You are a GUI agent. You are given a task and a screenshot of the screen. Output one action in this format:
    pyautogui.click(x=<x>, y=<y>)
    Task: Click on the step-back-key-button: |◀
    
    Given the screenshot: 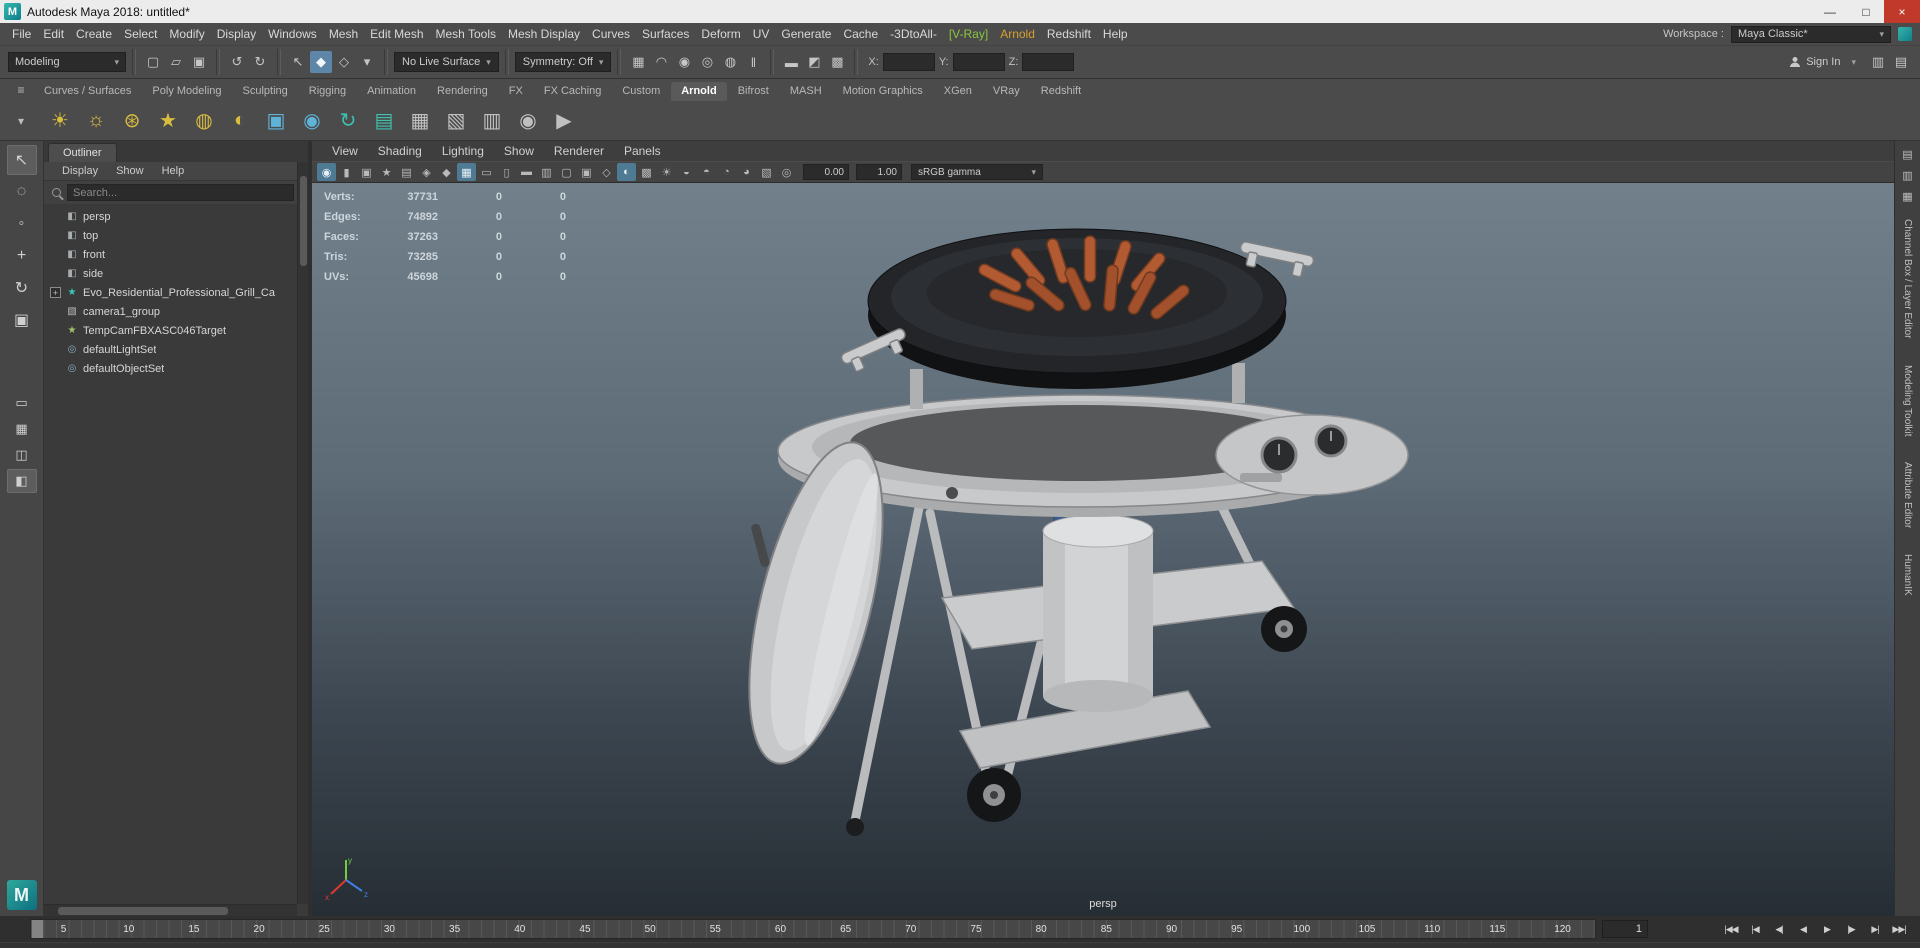 What is the action you would take?
    pyautogui.click(x=1755, y=929)
    